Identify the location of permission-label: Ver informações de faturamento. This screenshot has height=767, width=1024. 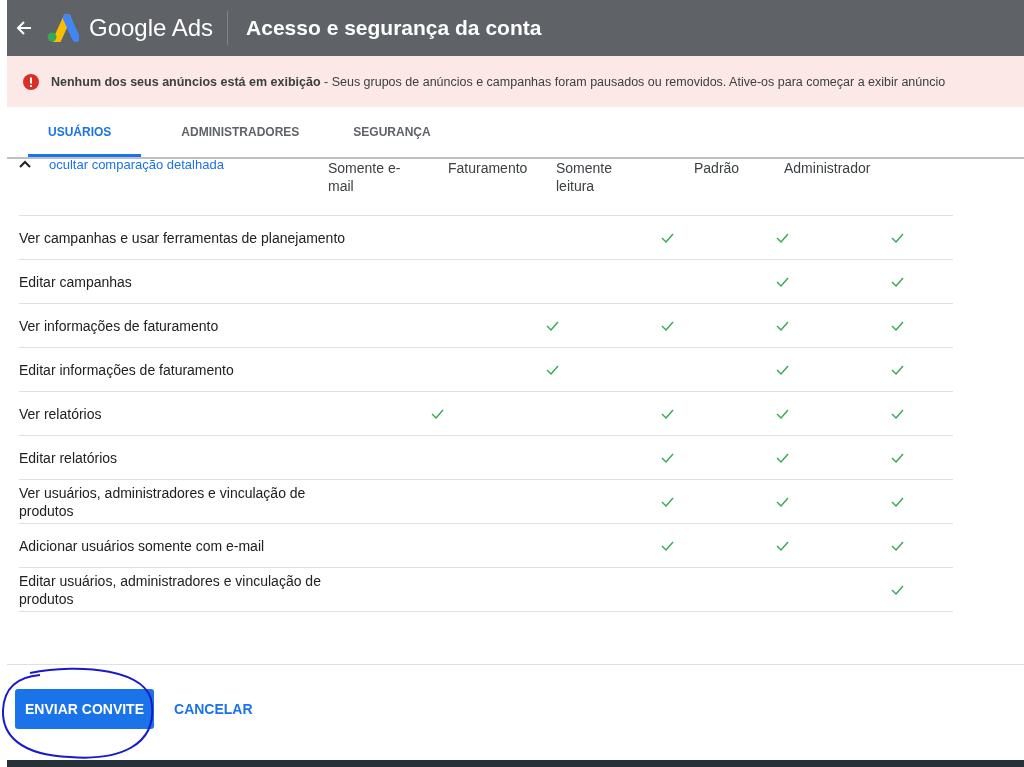
(119, 325).